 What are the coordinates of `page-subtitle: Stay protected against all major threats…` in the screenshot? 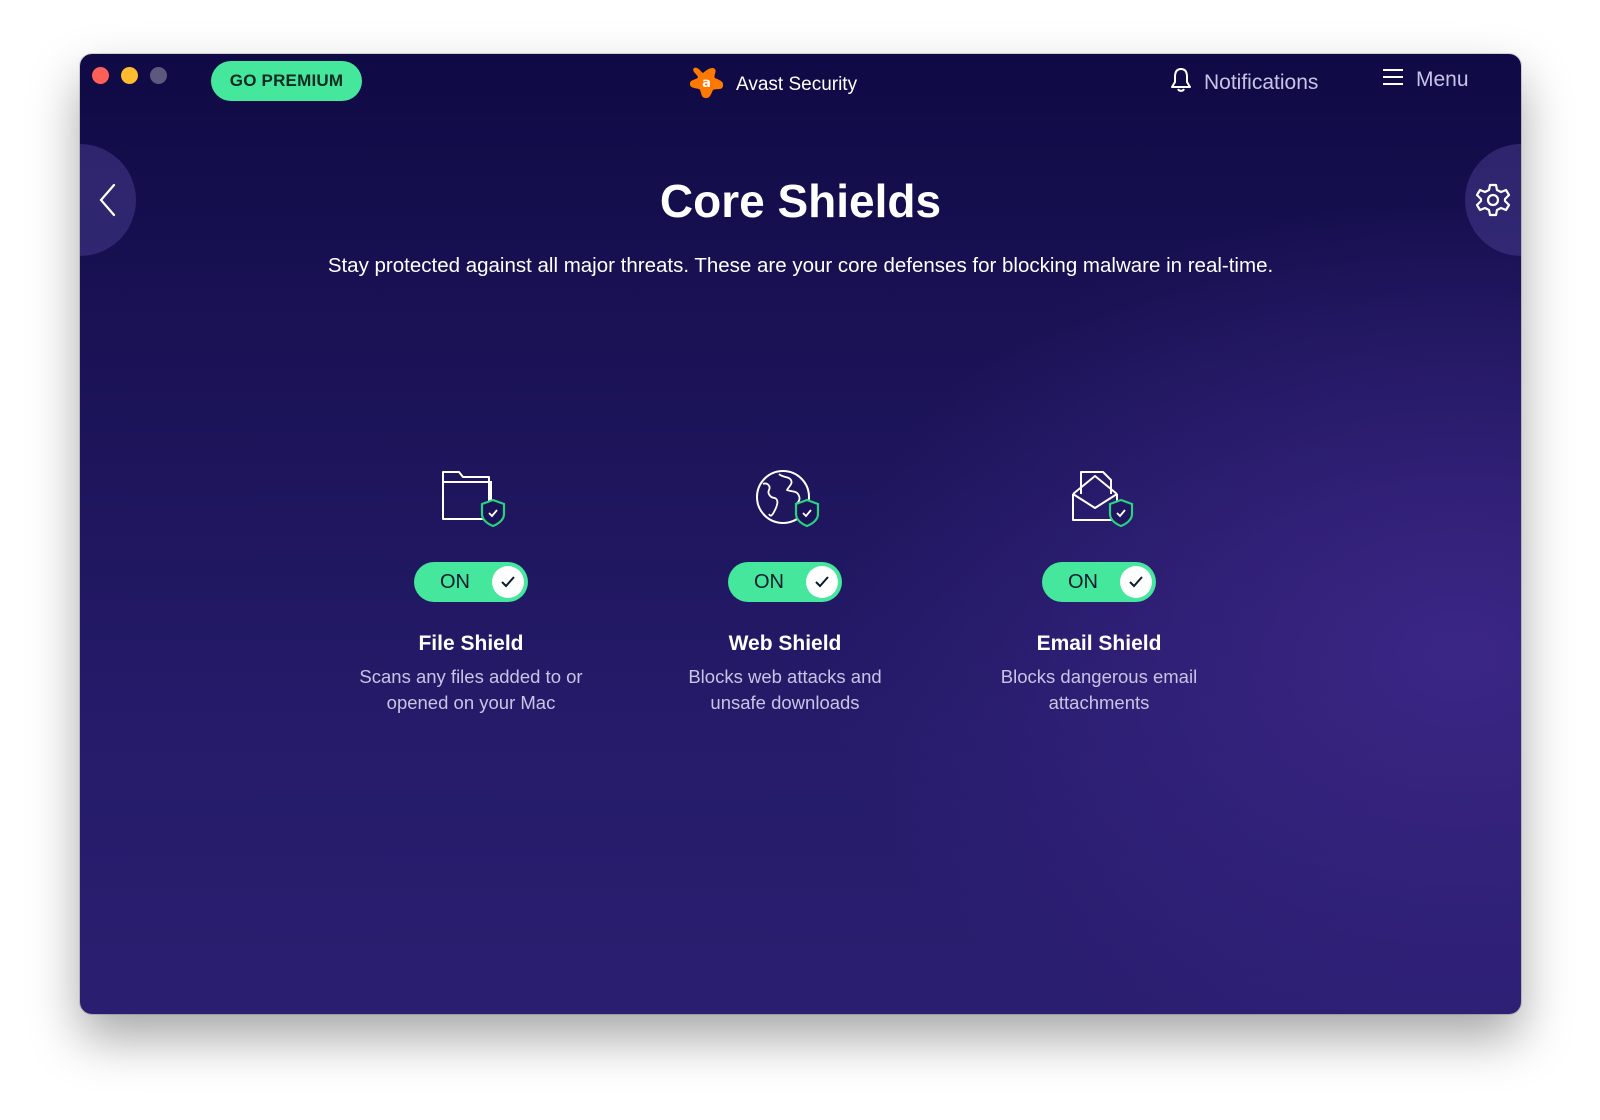 It's located at (800, 265).